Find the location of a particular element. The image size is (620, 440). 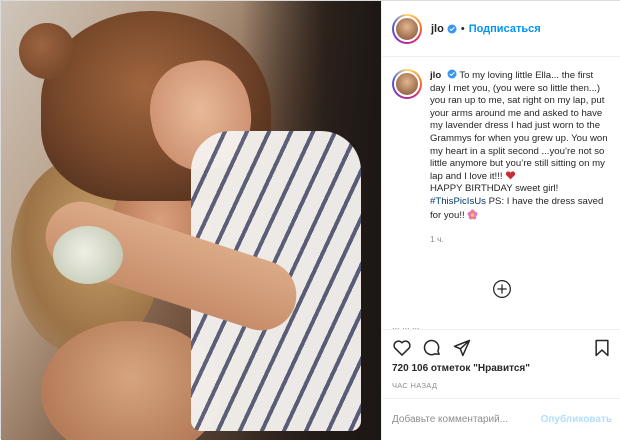

heart-icon is located at coordinates (402, 348).